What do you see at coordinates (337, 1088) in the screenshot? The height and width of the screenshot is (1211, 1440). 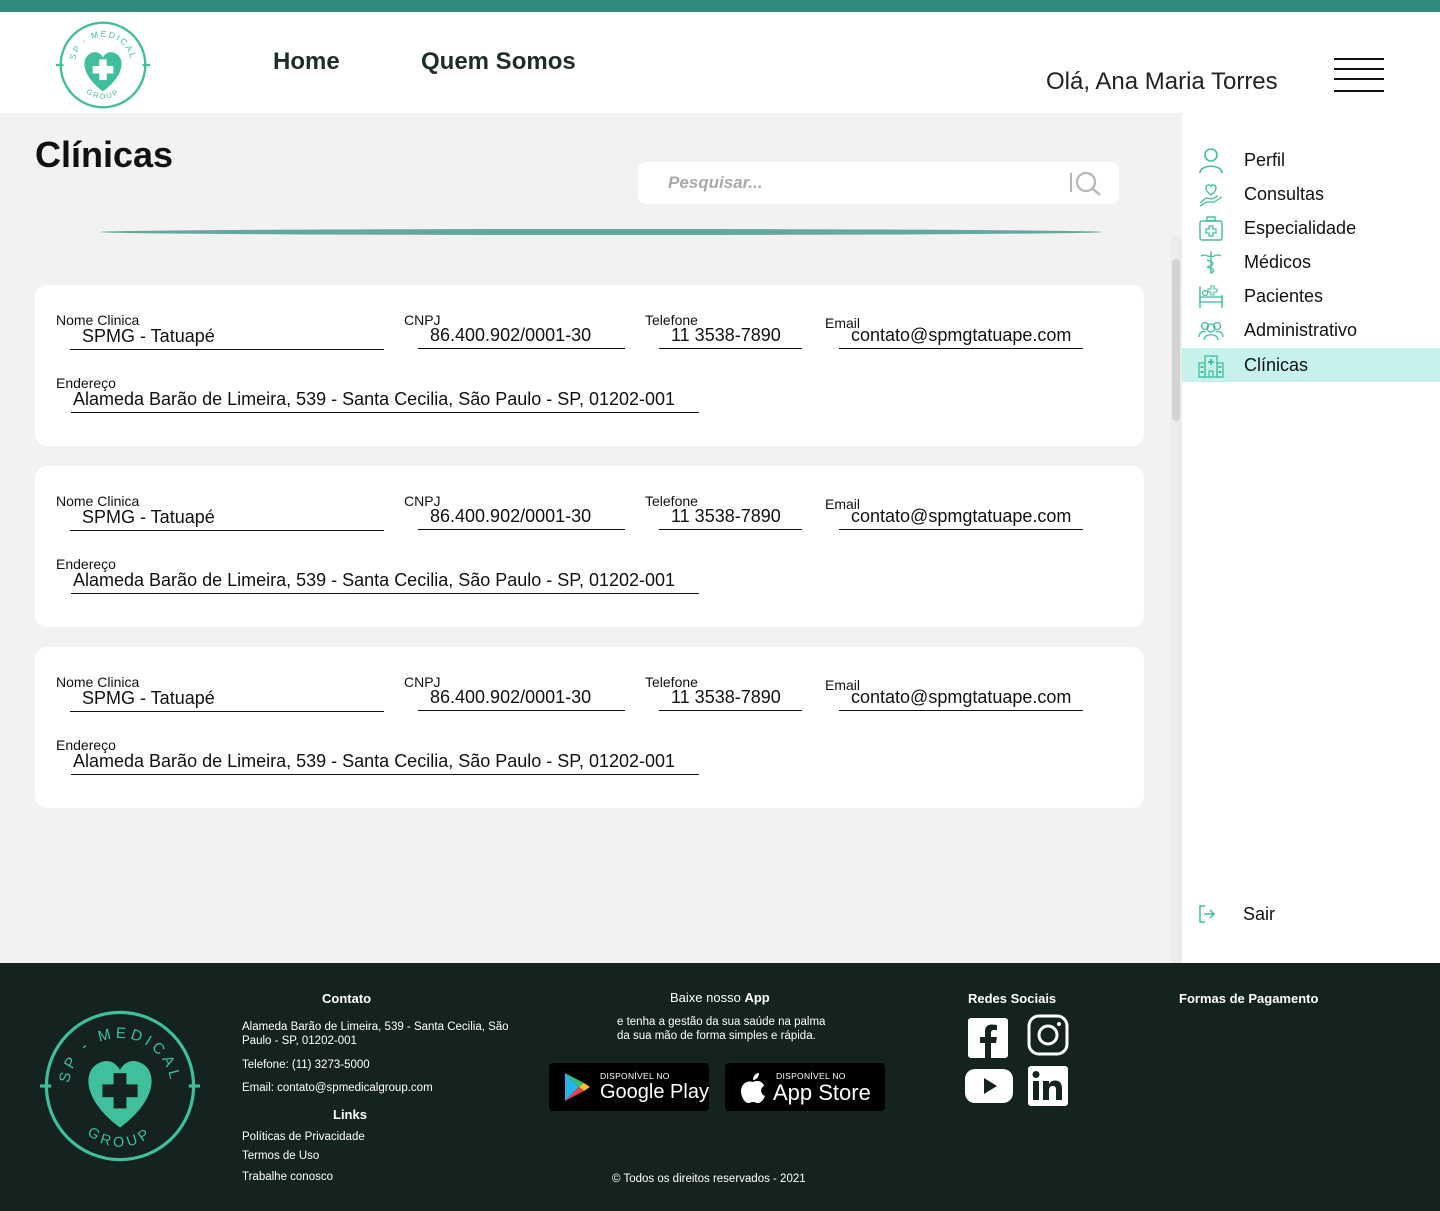 I see `footer-email: Email: contato@spmedicalgroup.com` at bounding box center [337, 1088].